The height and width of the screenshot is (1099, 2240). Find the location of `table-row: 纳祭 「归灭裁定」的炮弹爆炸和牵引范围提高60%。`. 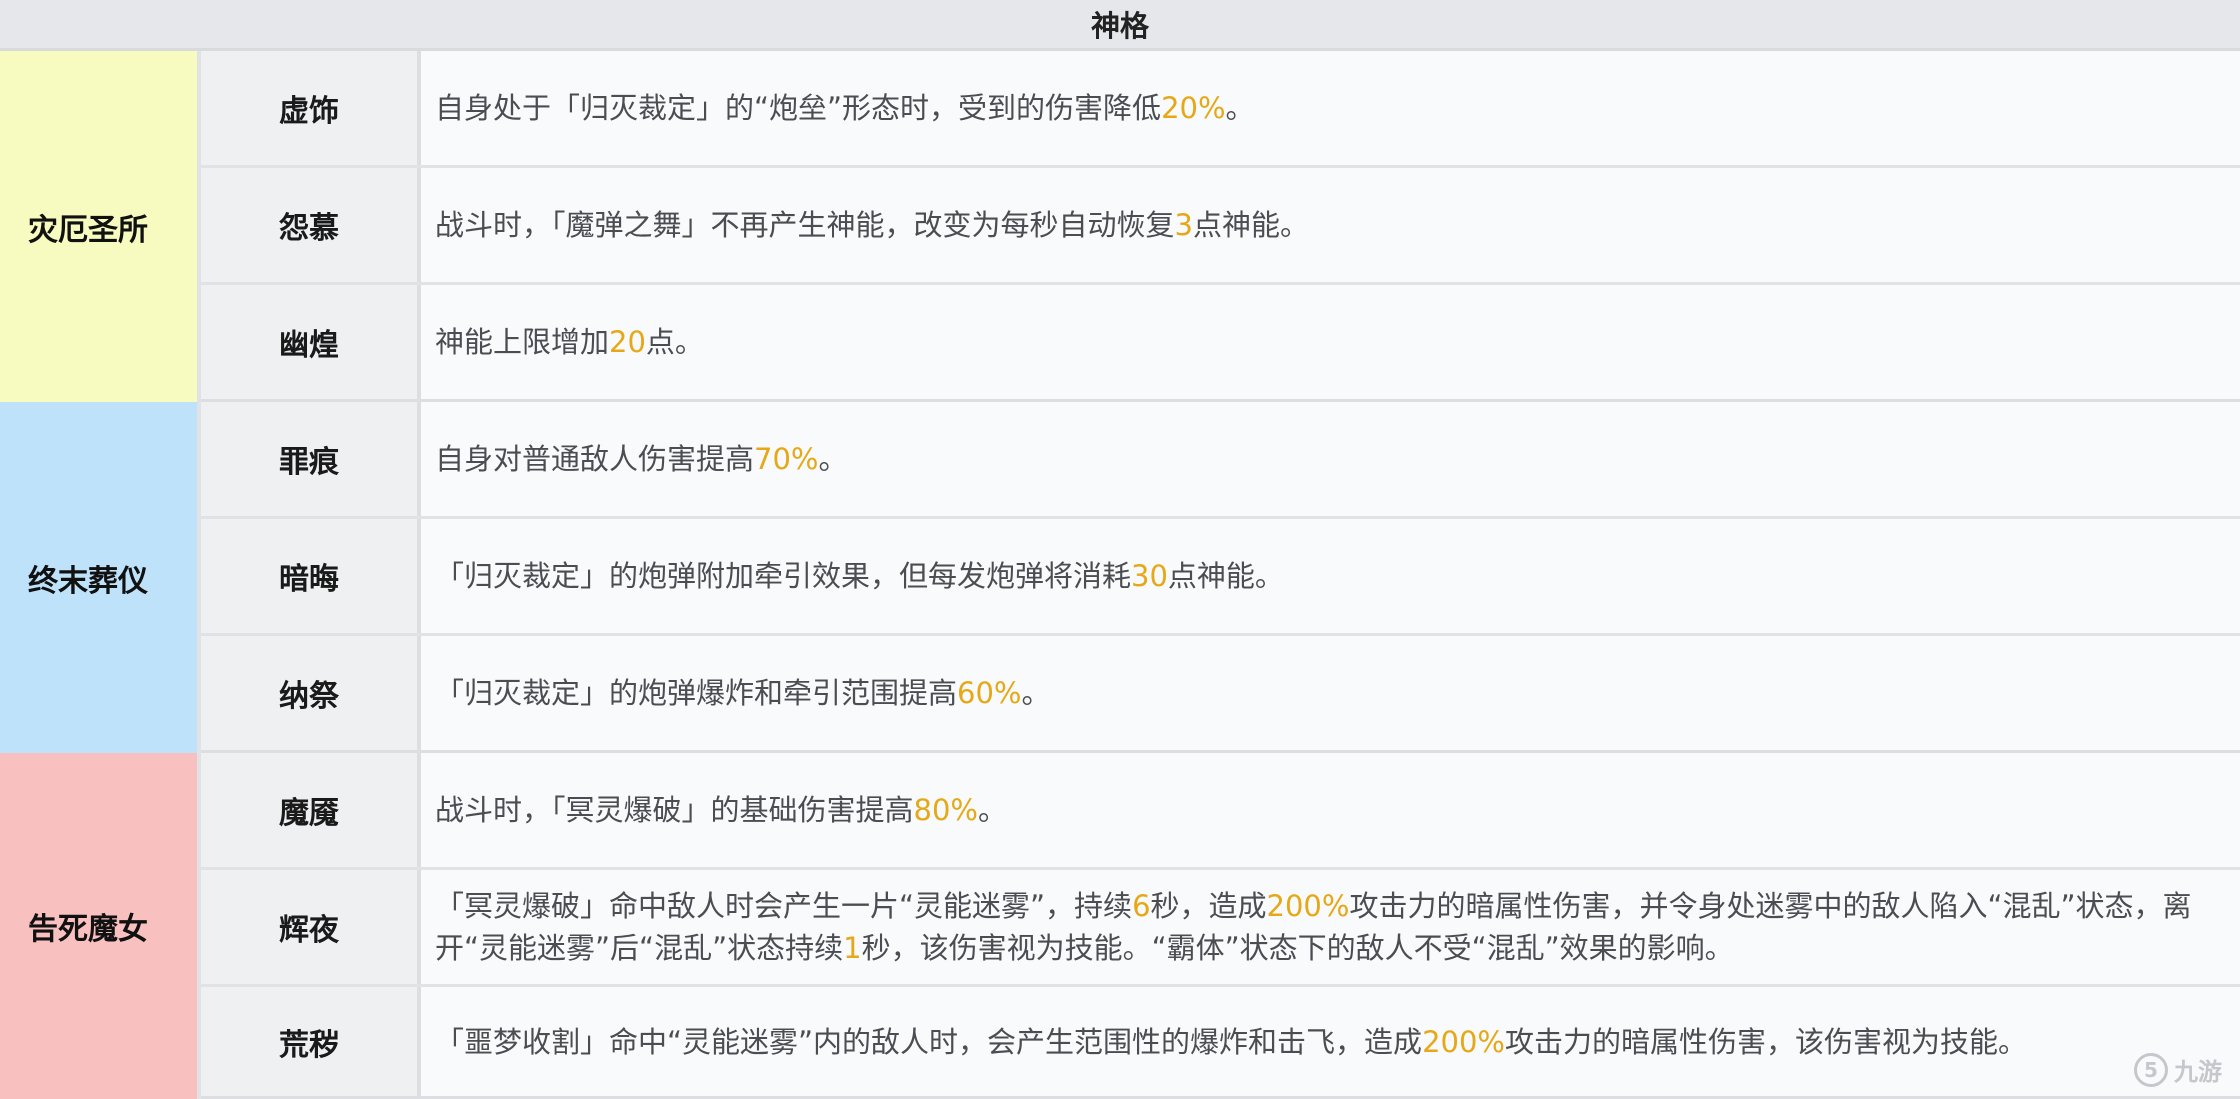

table-row: 纳祭 「归灭裁定」的炮弹爆炸和牵引范围提高60%。 is located at coordinates (1220, 694).